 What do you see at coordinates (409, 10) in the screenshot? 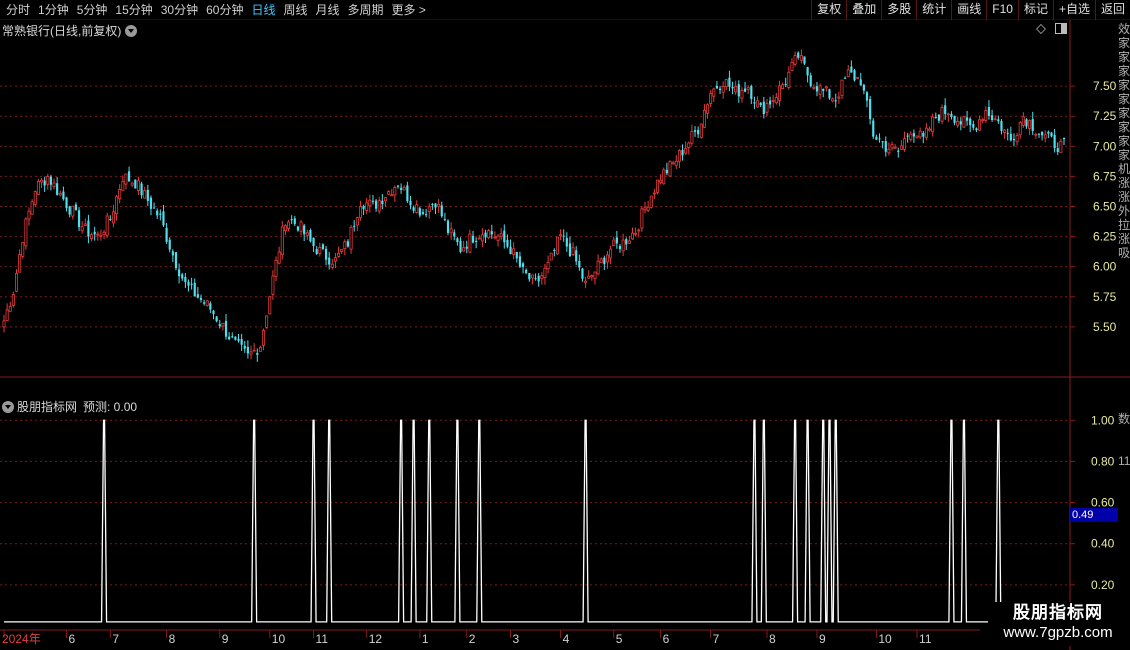
I see `period-tab: 更多 >` at bounding box center [409, 10].